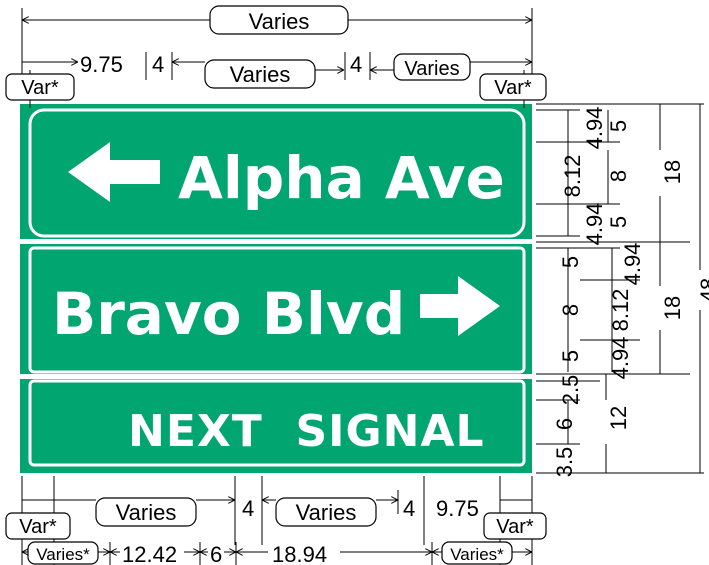 This screenshot has height=565, width=709. What do you see at coordinates (564, 424) in the screenshot?
I see `r3-6: 6` at bounding box center [564, 424].